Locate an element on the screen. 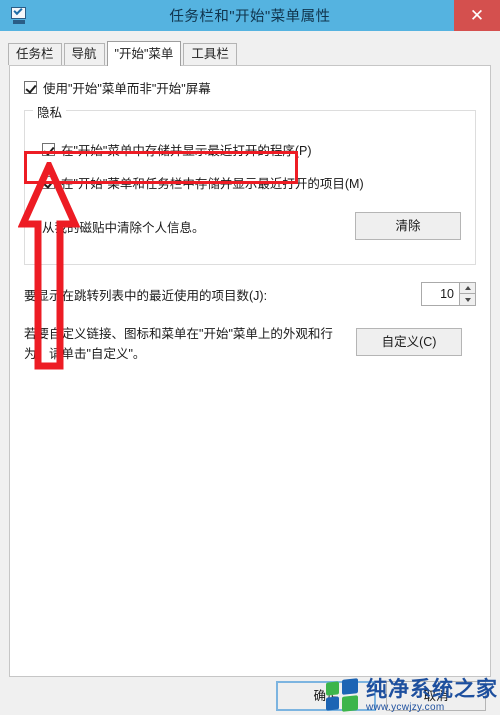 The image size is (500, 715). tab-navigation: 导航 is located at coordinates (84, 54).